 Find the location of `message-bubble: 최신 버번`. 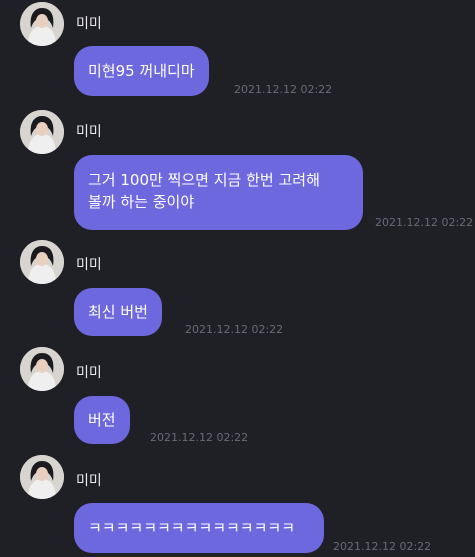

message-bubble: 최신 버번 is located at coordinates (118, 312).